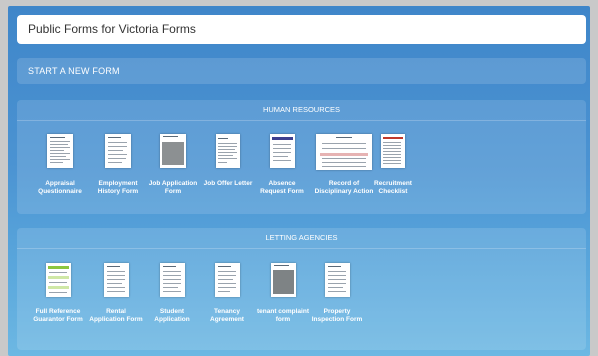 Image resolution: width=598 pixels, height=356 pixels. What do you see at coordinates (301, 110) in the screenshot?
I see `section-header: HUMAN RESOURCES` at bounding box center [301, 110].